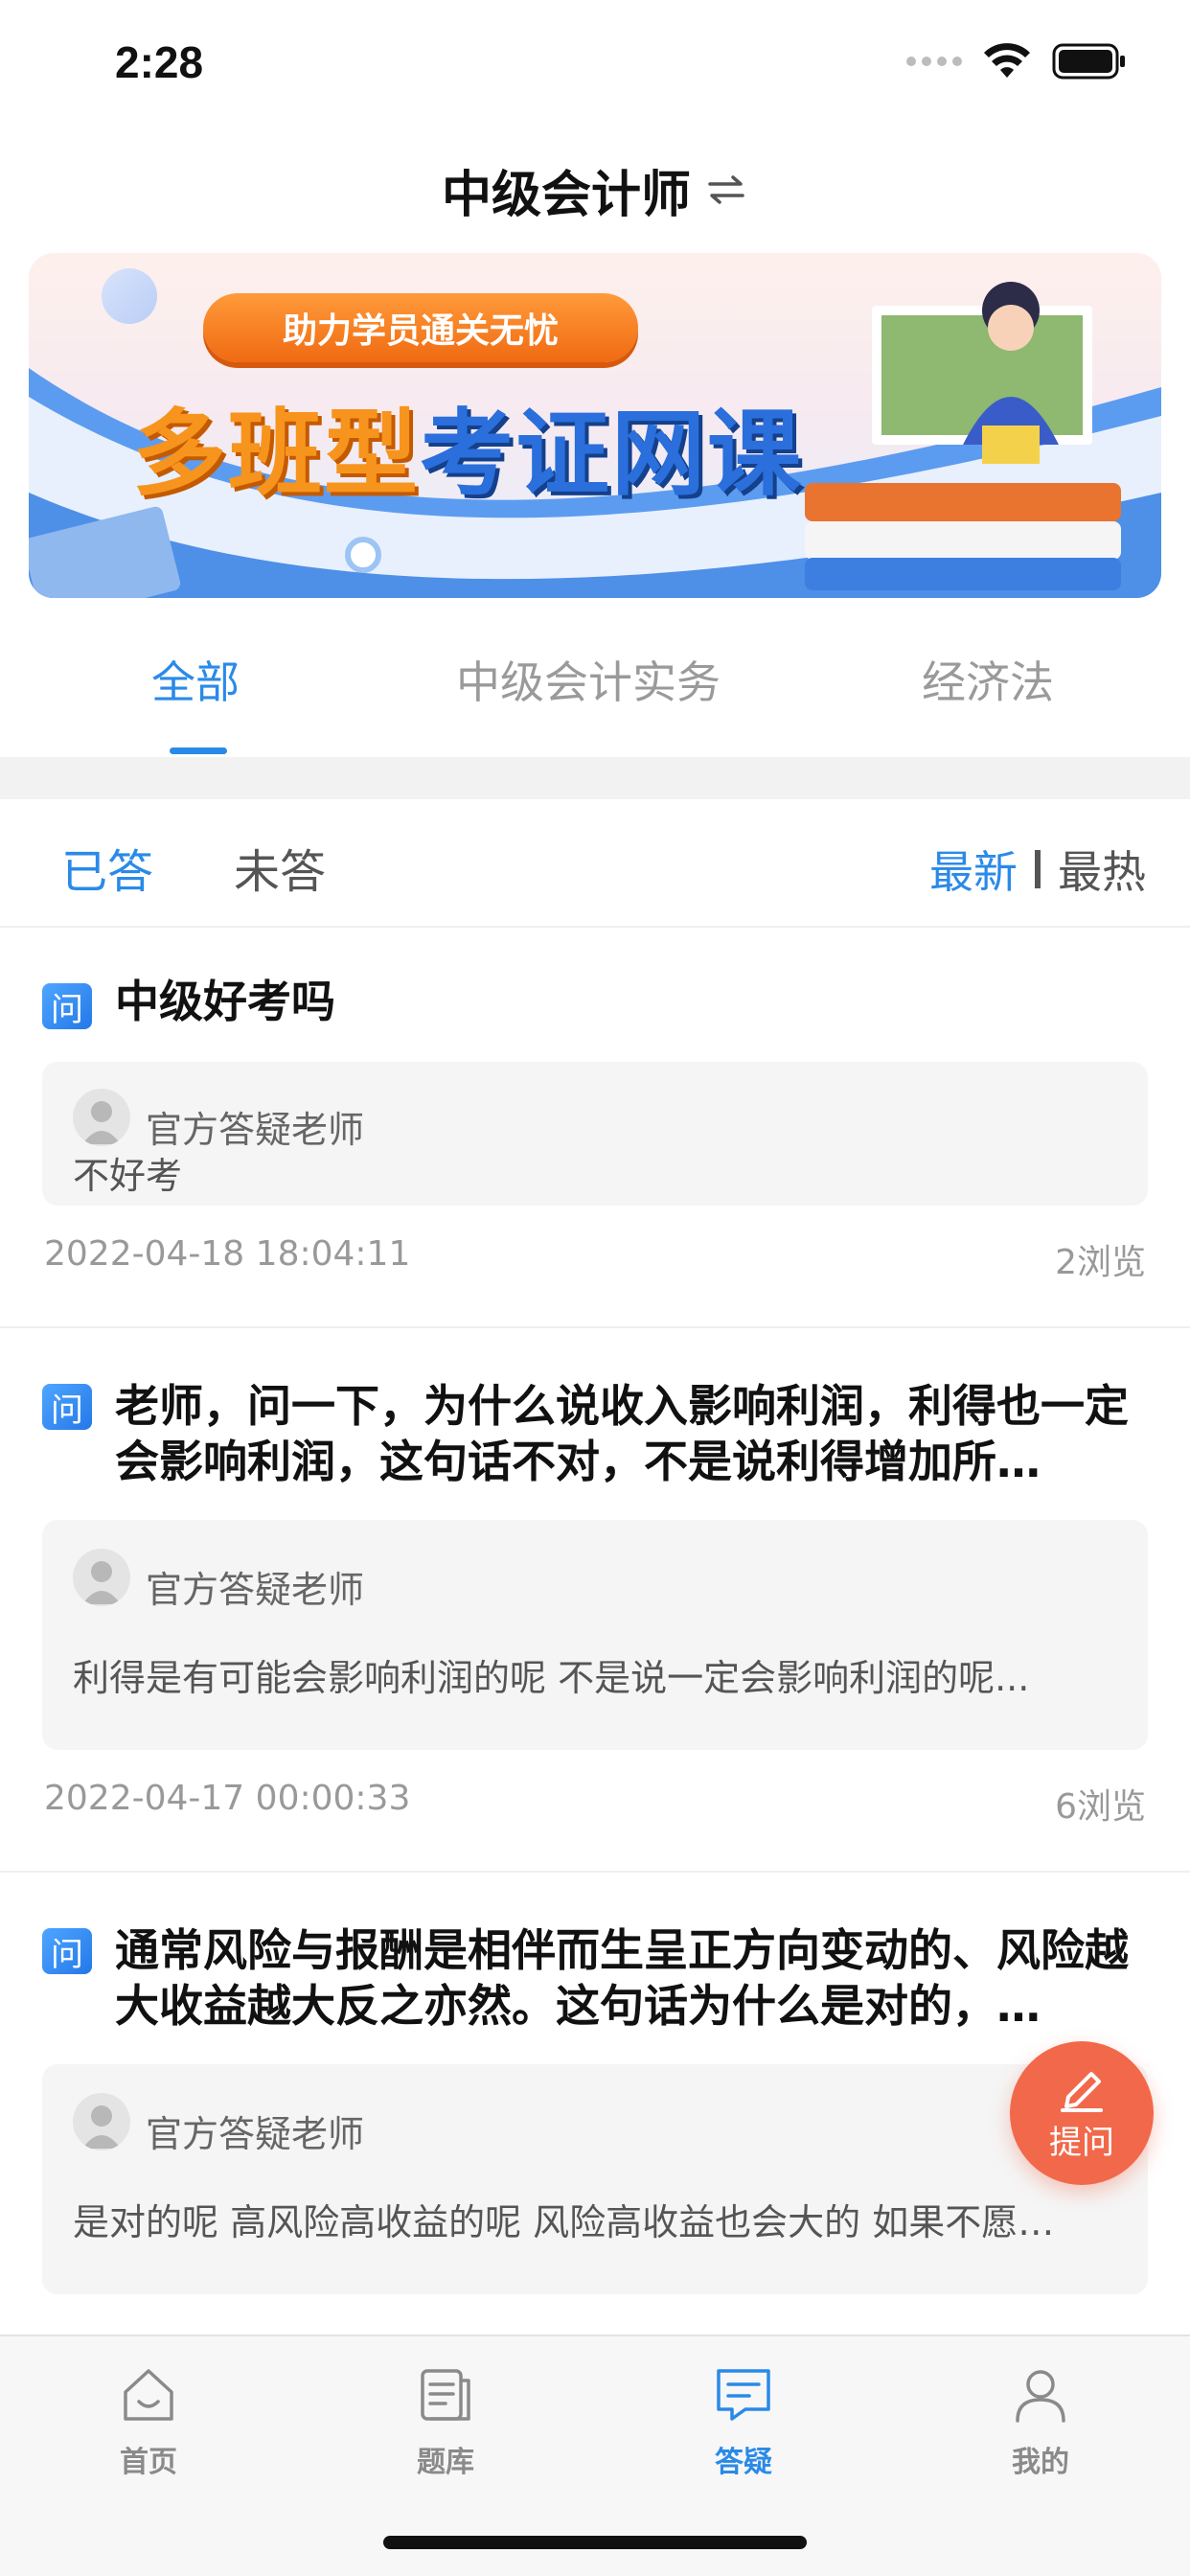  Describe the element at coordinates (589, 679) in the screenshot. I see `tab-intermediate-accounting: 中级会计实务` at that location.